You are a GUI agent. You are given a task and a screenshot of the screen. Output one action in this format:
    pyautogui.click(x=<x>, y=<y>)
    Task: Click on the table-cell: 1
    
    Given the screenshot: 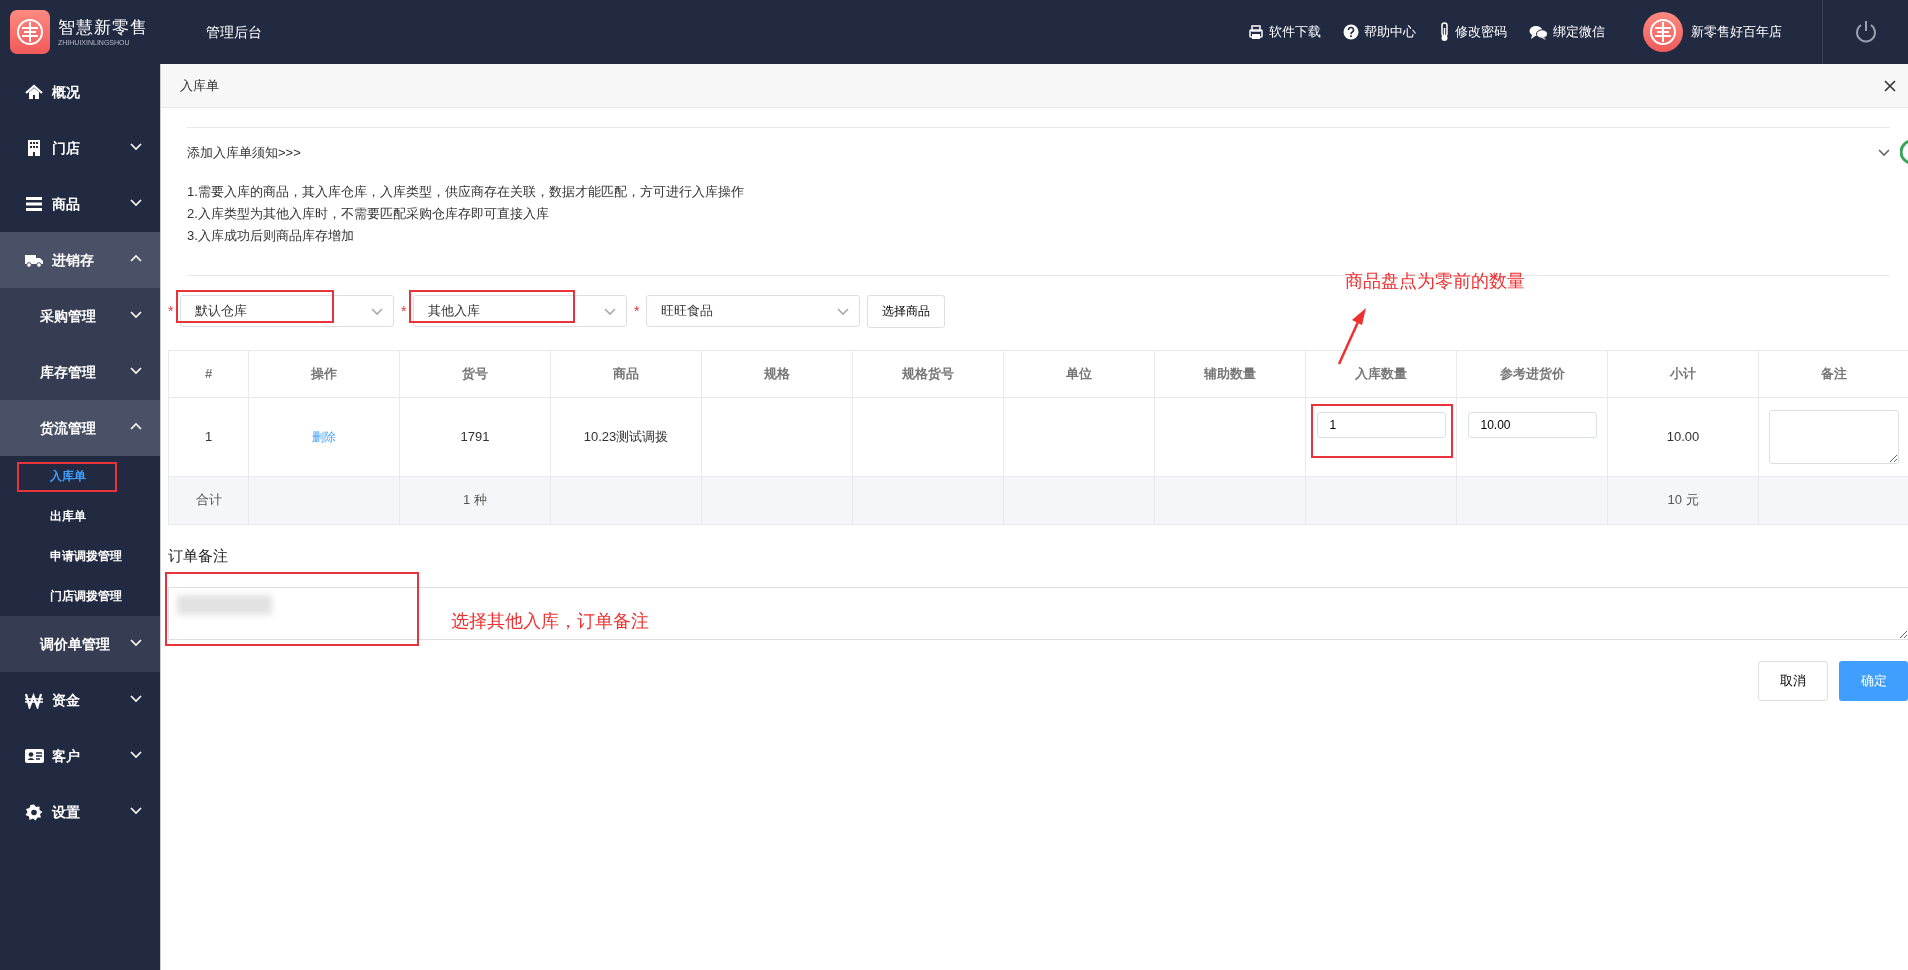 What is the action you would take?
    pyautogui.click(x=208, y=436)
    